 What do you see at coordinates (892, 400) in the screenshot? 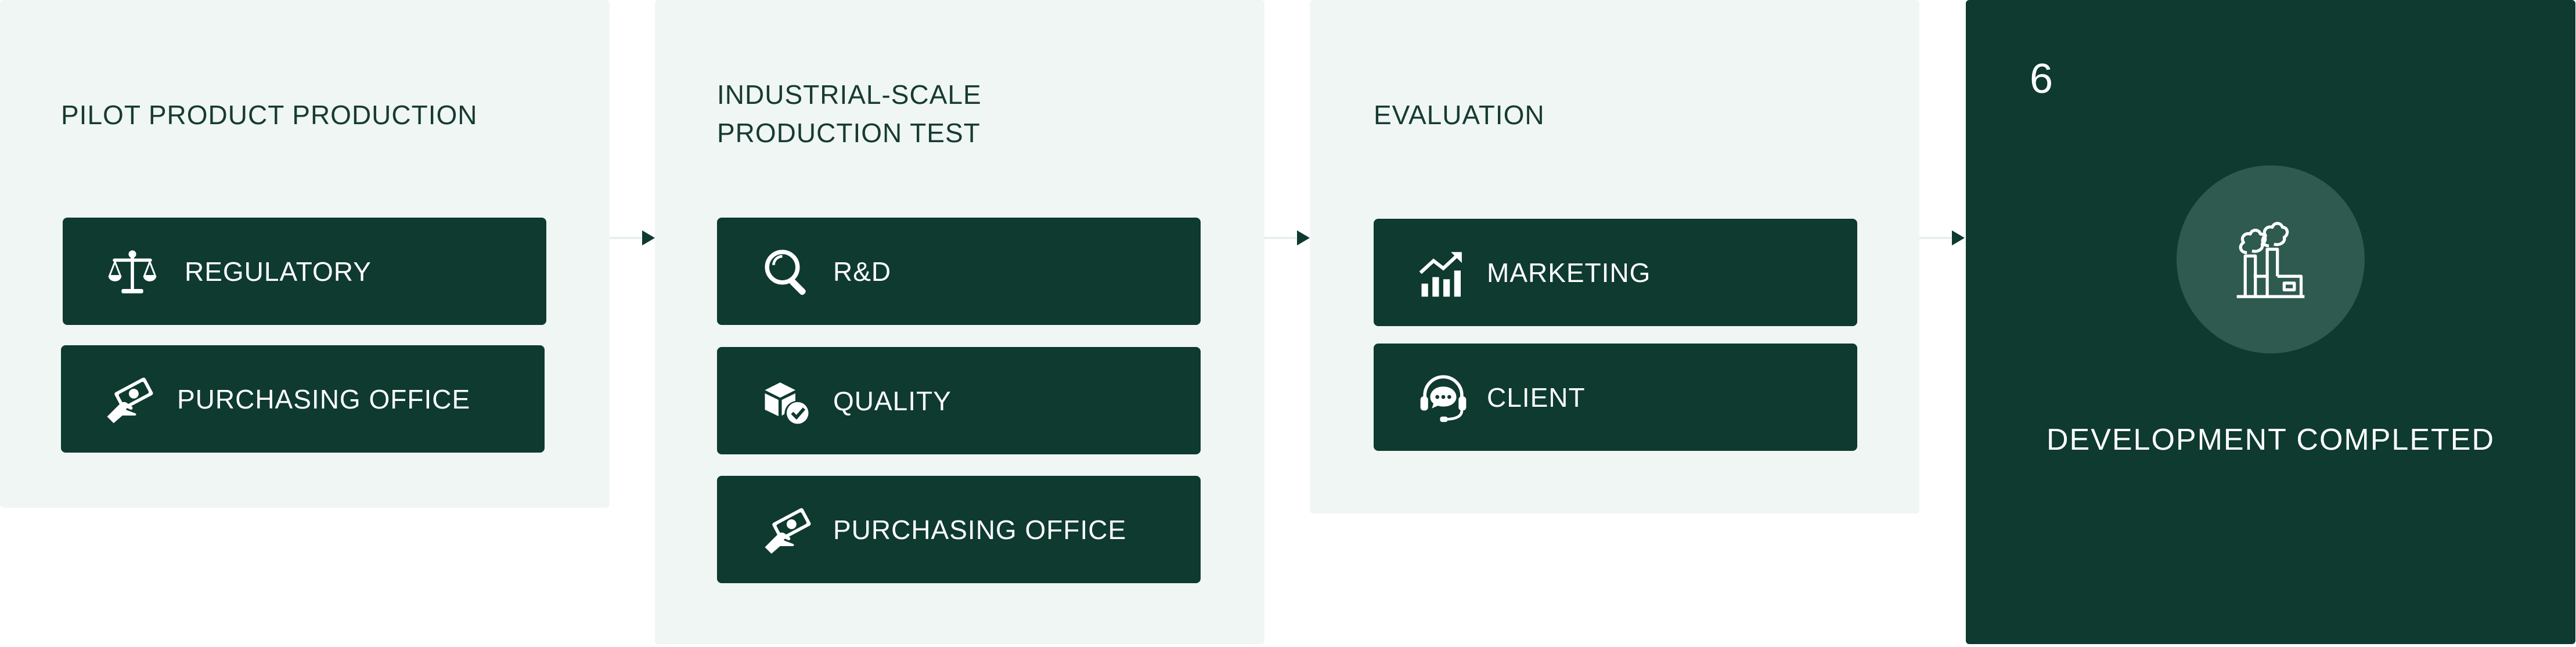
I see `item-label: QUALITY` at bounding box center [892, 400].